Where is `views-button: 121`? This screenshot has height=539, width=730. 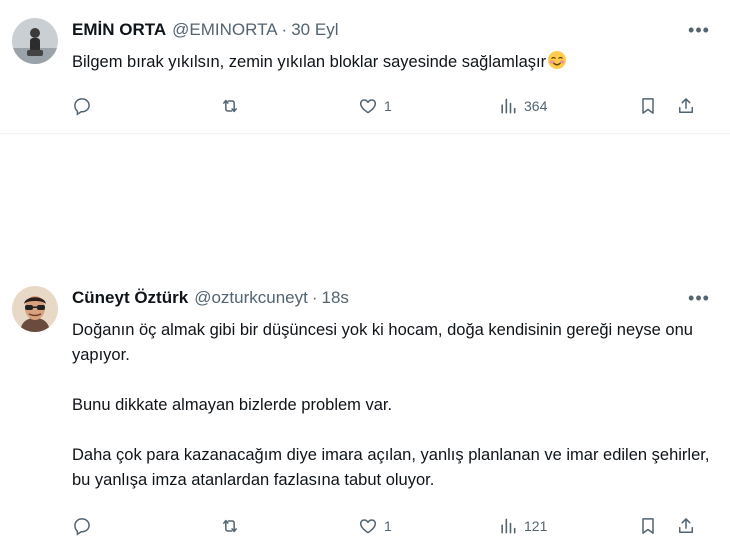
views-button: 121 is located at coordinates (522, 526).